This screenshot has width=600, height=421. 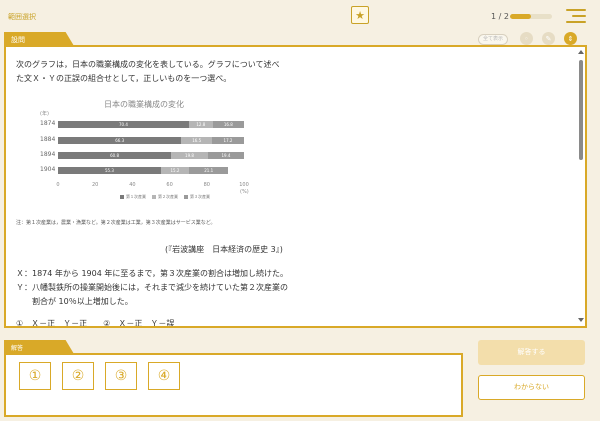 I want to click on dont-know-button: わからない, so click(x=531, y=387).